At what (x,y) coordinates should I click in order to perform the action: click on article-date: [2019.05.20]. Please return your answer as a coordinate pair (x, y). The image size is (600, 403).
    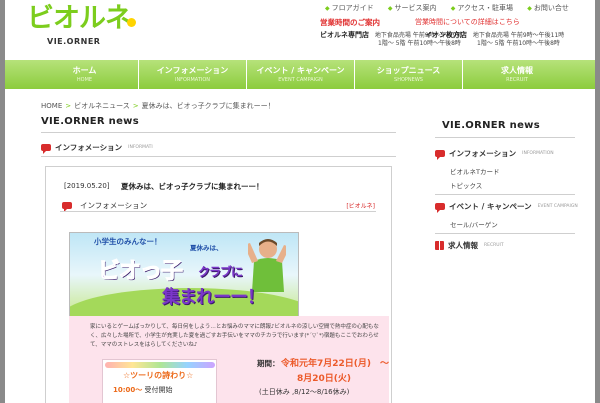
    Looking at the image, I should click on (87, 186).